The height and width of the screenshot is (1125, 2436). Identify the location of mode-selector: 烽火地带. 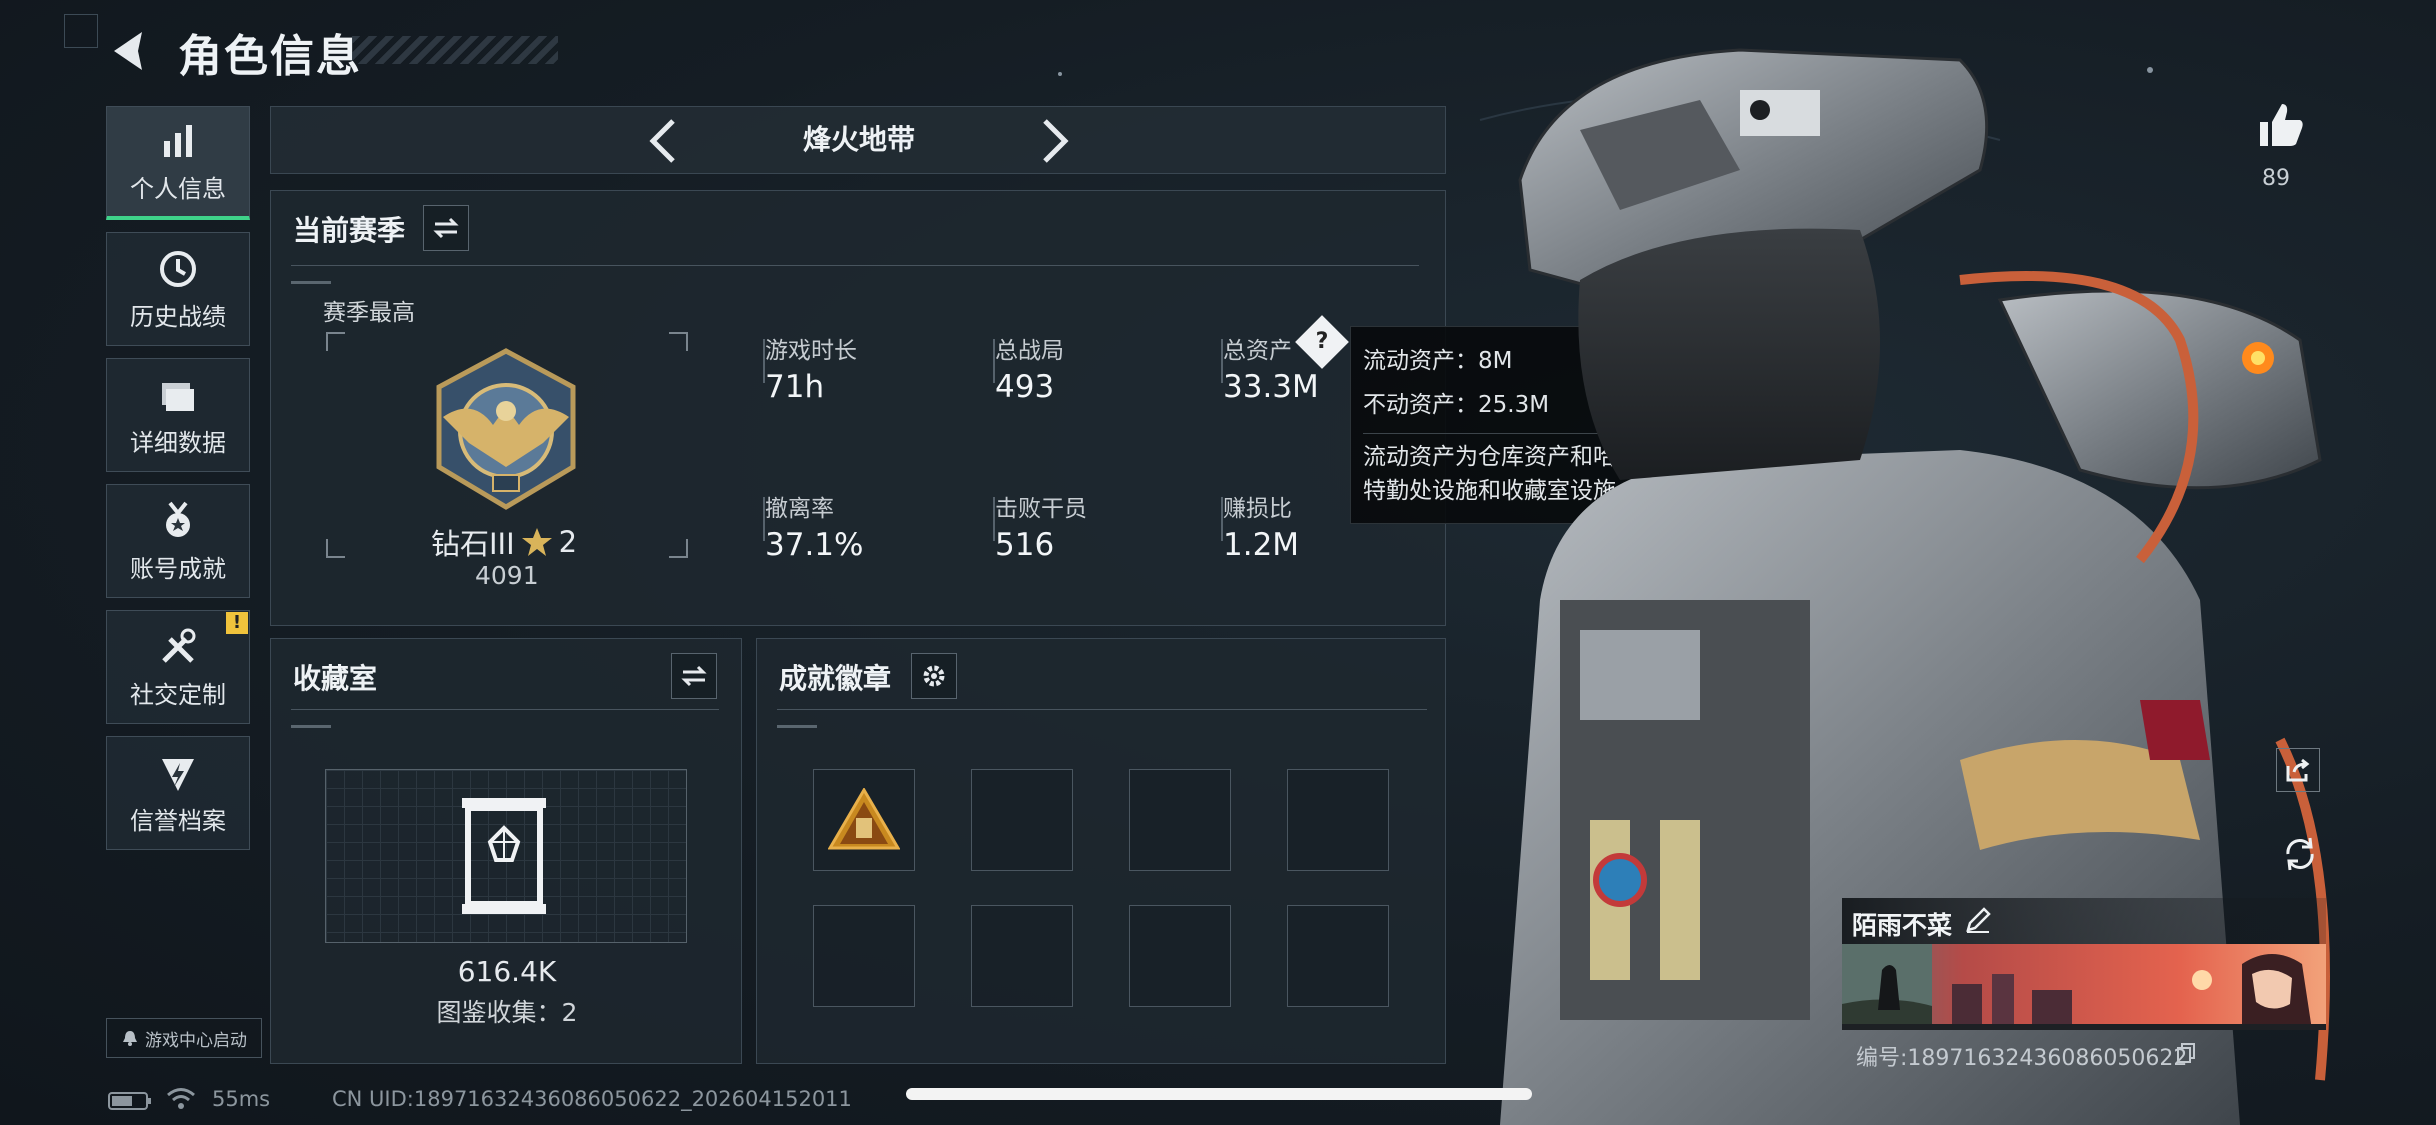
(858, 140).